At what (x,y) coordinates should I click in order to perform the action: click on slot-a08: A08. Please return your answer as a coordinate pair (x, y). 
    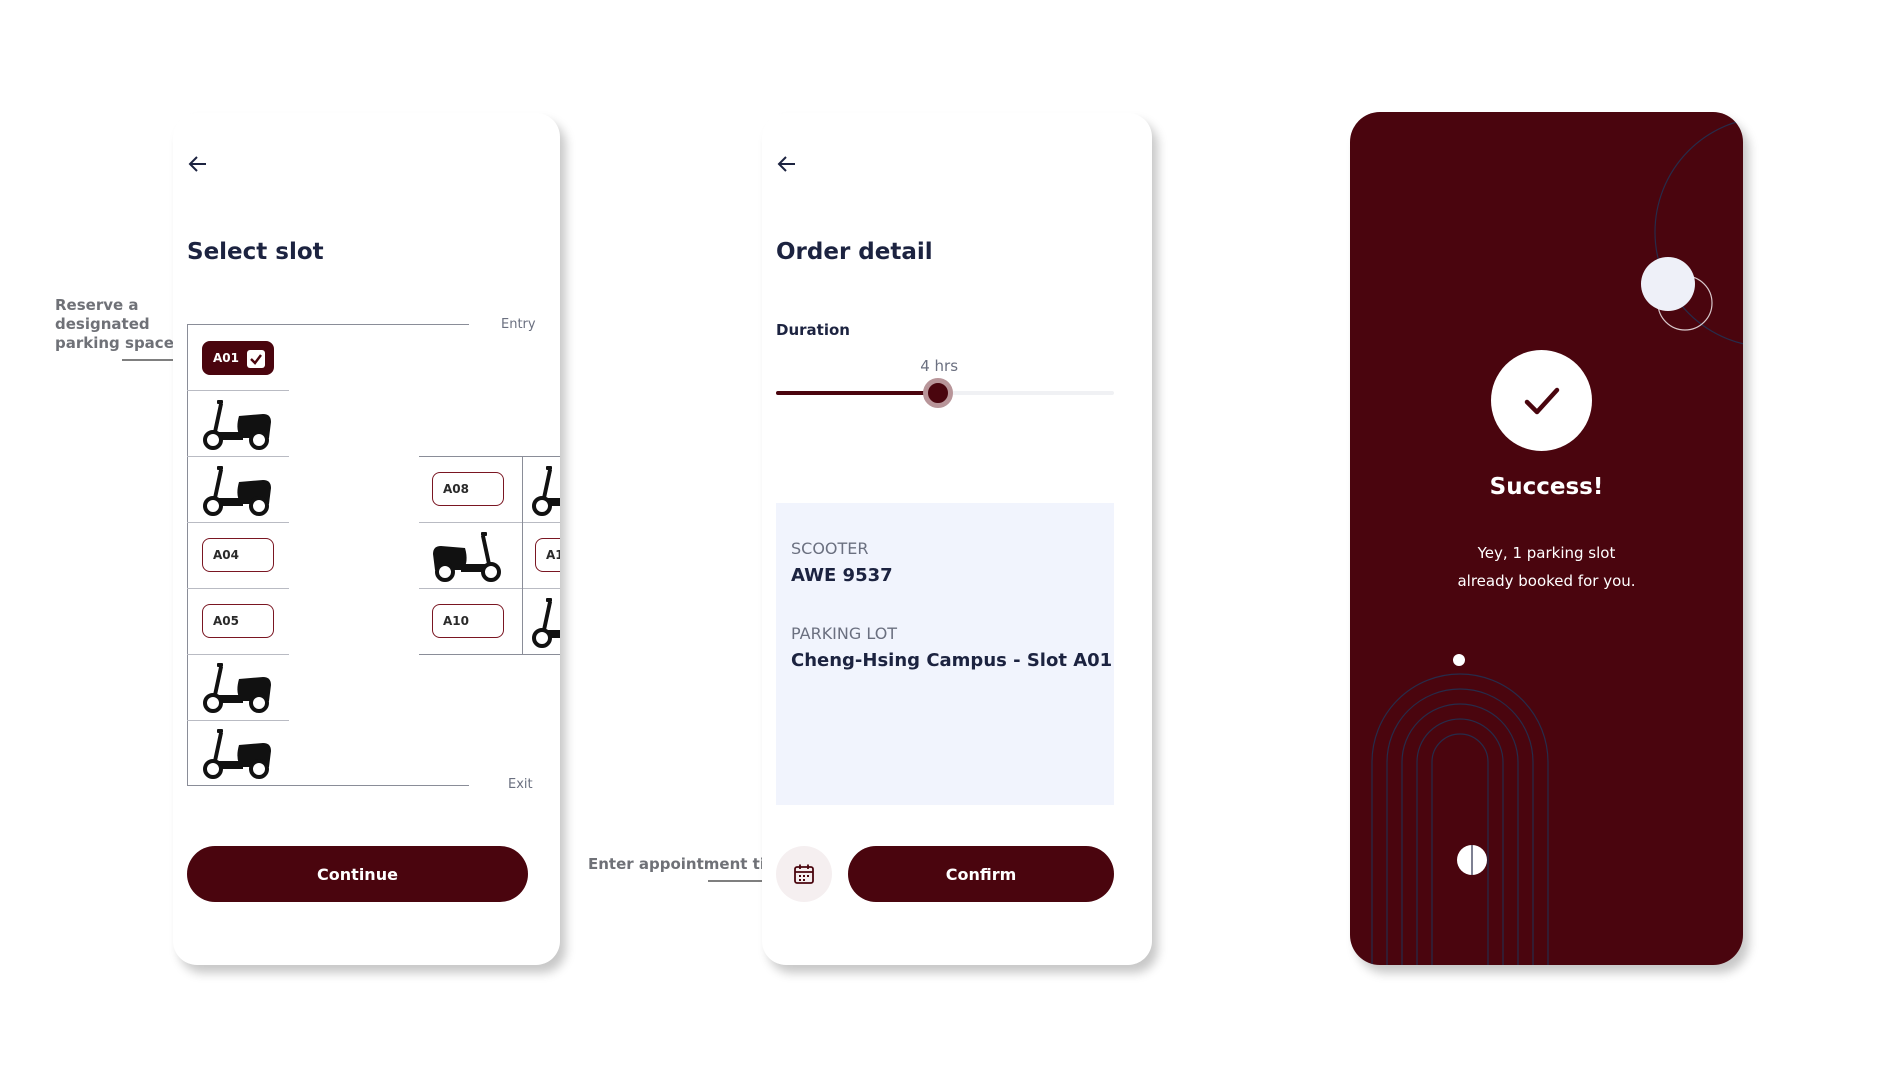
    Looking at the image, I should click on (468, 489).